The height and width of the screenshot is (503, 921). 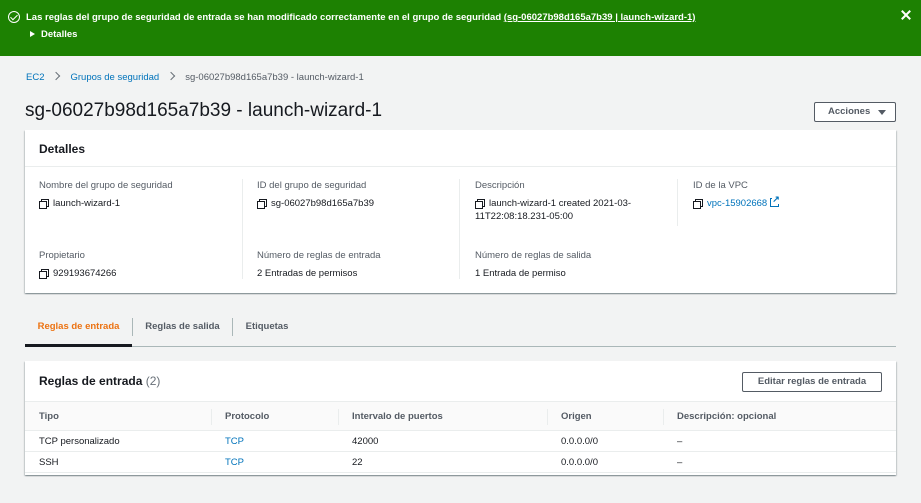 What do you see at coordinates (78, 264) in the screenshot?
I see `field-owner: Propietario 929193674266` at bounding box center [78, 264].